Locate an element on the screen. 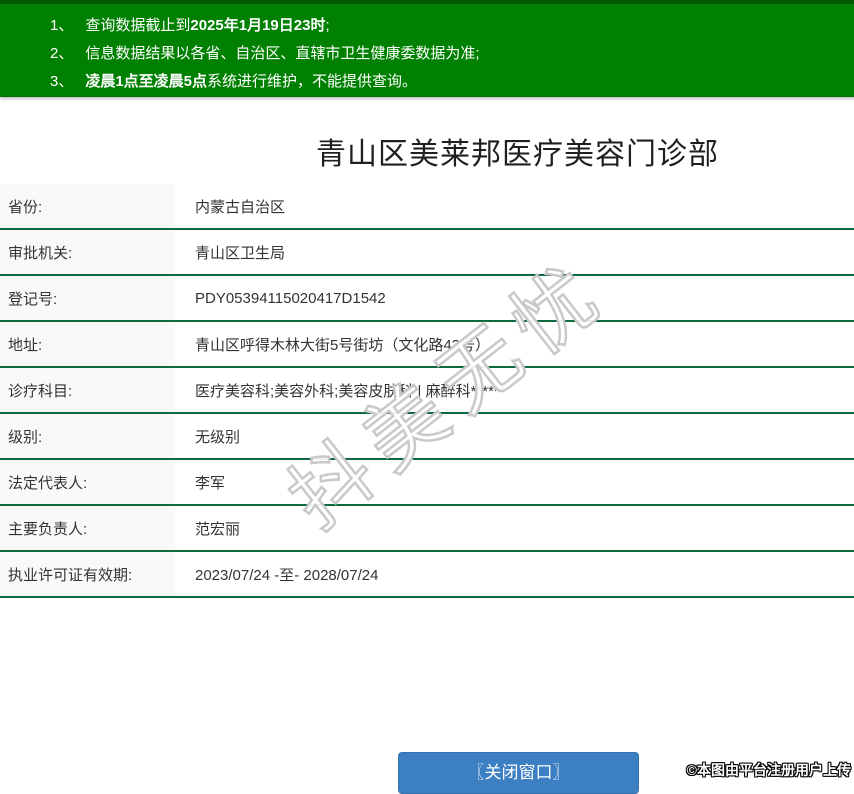  table-row-license-validity: 执业许可证有效期: 2023/07/24 -至- 2028/07/24 is located at coordinates (427, 575).